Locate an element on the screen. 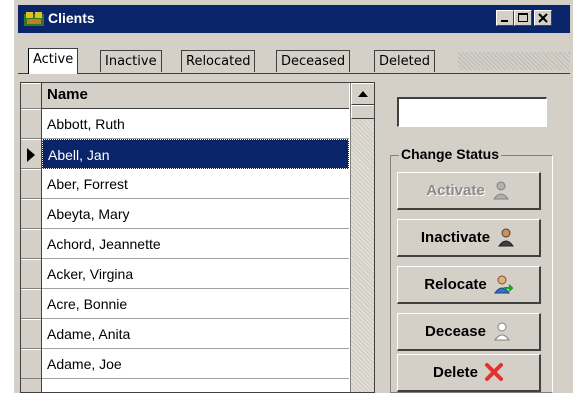  chevron-up-icon is located at coordinates (363, 94).